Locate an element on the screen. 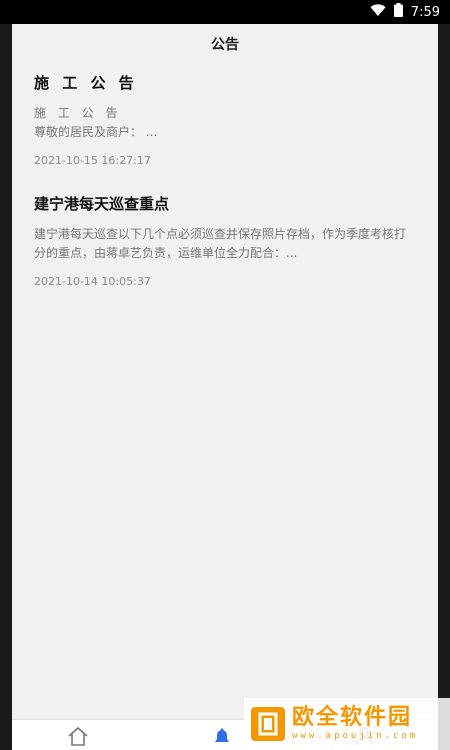 The height and width of the screenshot is (750, 450). watermark-text: 欧全软件园 www.apoujin.com is located at coordinates (355, 724).